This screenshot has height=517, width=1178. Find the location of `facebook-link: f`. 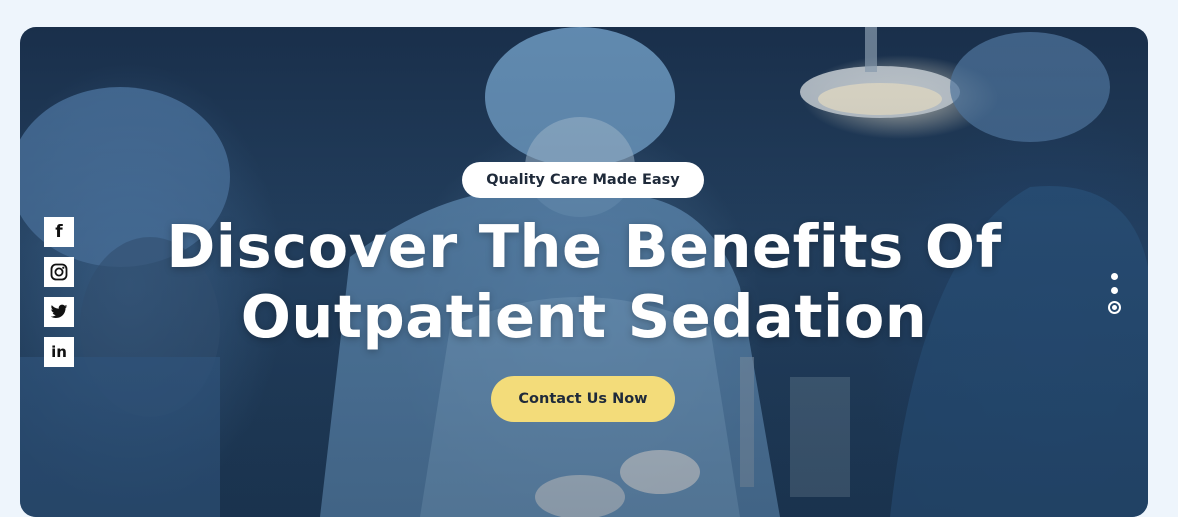

facebook-link: f is located at coordinates (59, 232).